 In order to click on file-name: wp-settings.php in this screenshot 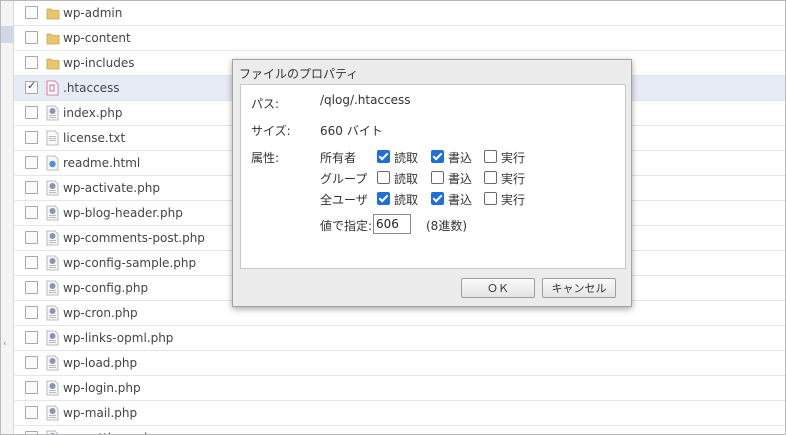, I will do `click(111, 432)`.